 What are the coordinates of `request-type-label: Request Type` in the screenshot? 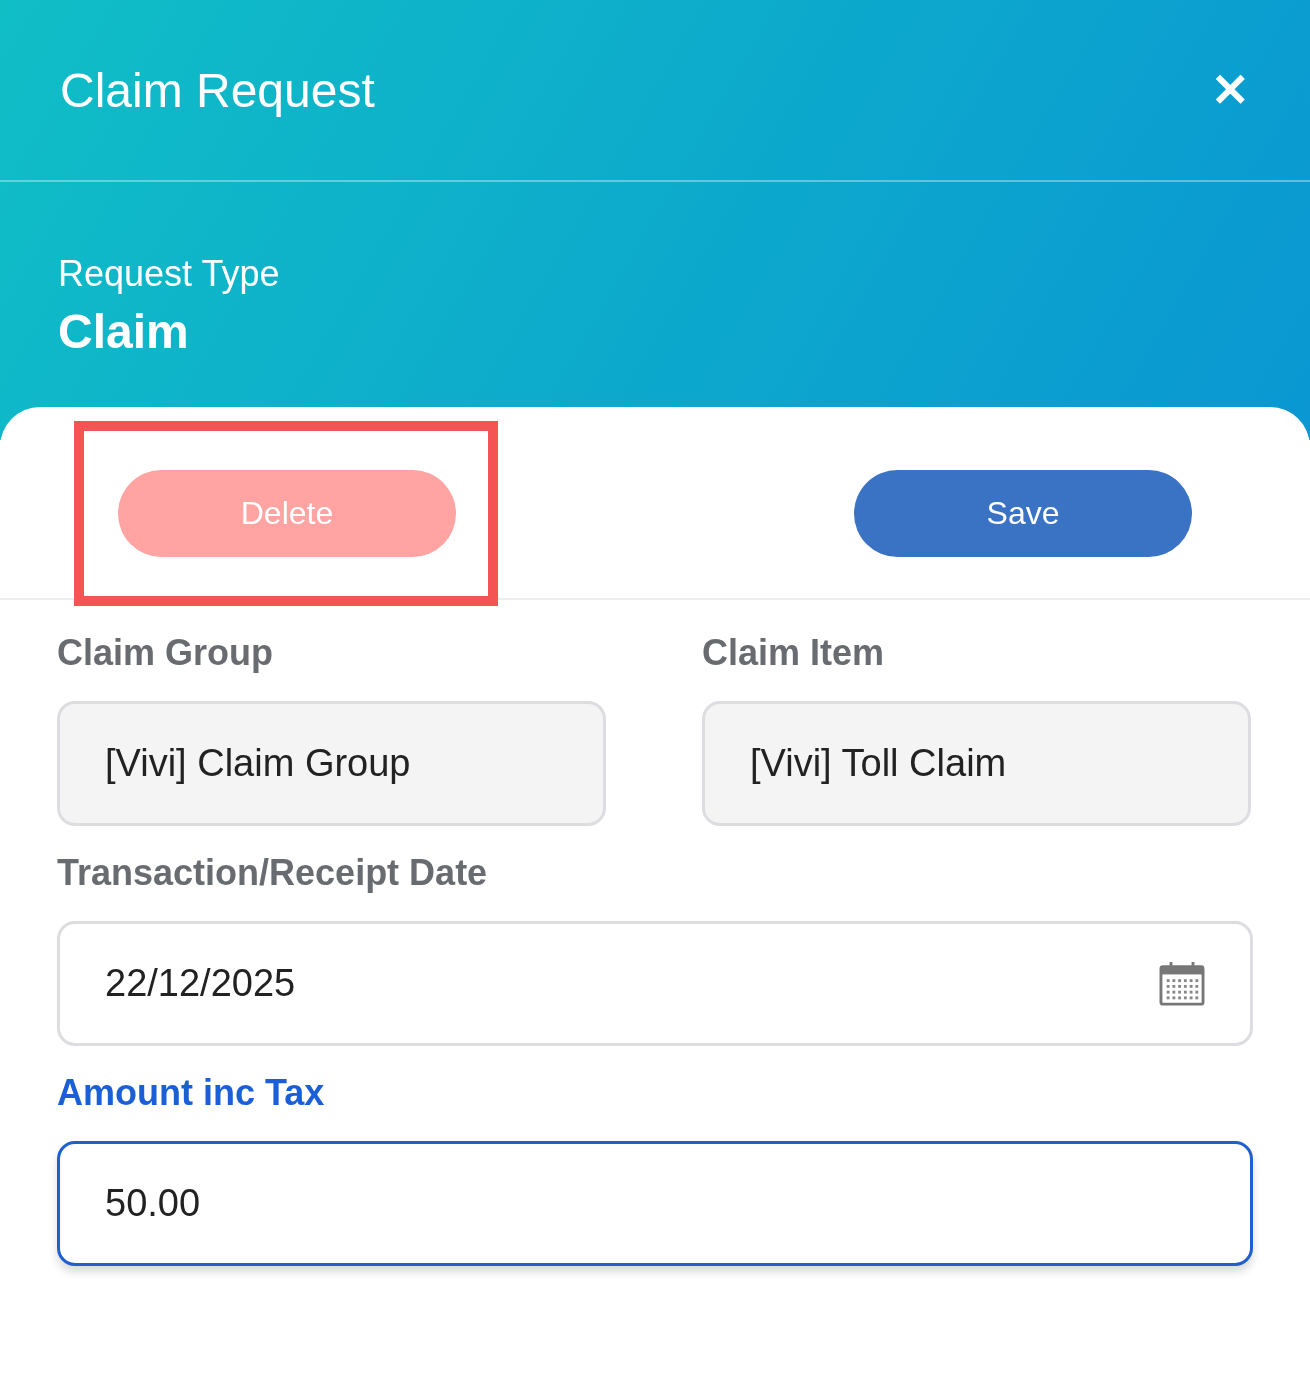 It's located at (169, 274).